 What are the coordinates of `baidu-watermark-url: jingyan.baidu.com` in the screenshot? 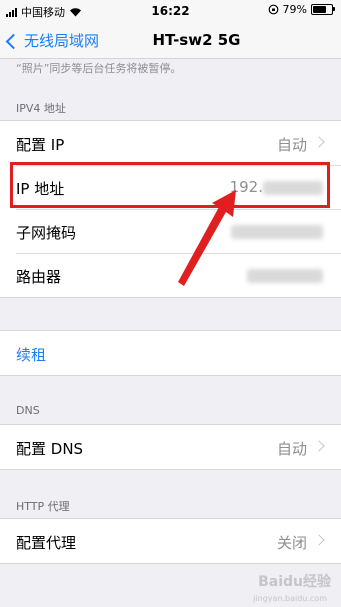 It's located at (290, 598).